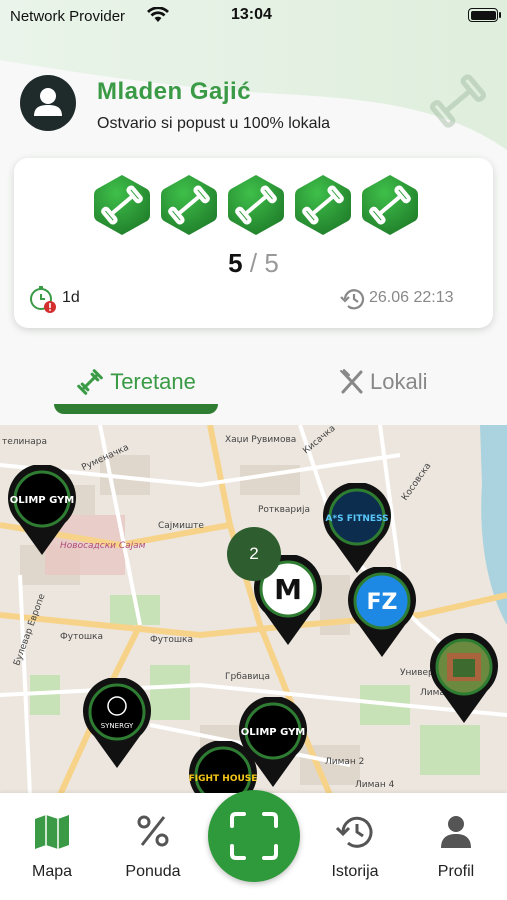  I want to click on pin-label: SYNERGY, so click(117, 726).